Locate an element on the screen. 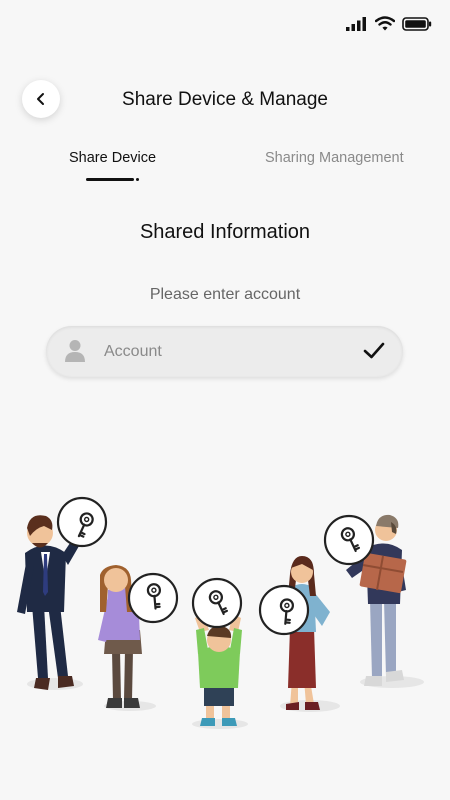 Image resolution: width=450 pixels, height=800 pixels. signal-icon is located at coordinates (356, 23).